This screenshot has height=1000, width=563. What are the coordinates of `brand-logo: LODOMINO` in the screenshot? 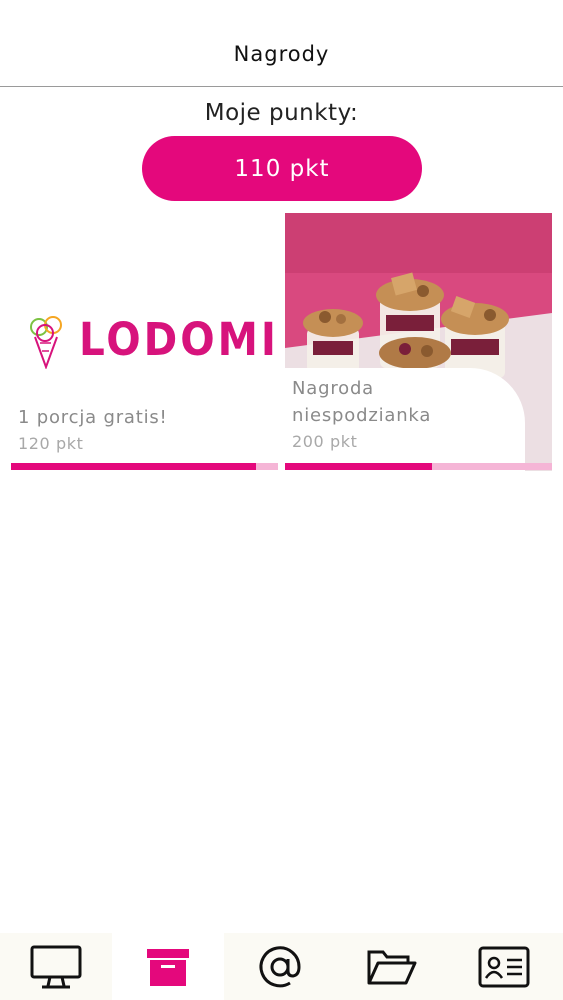 It's located at (153, 340).